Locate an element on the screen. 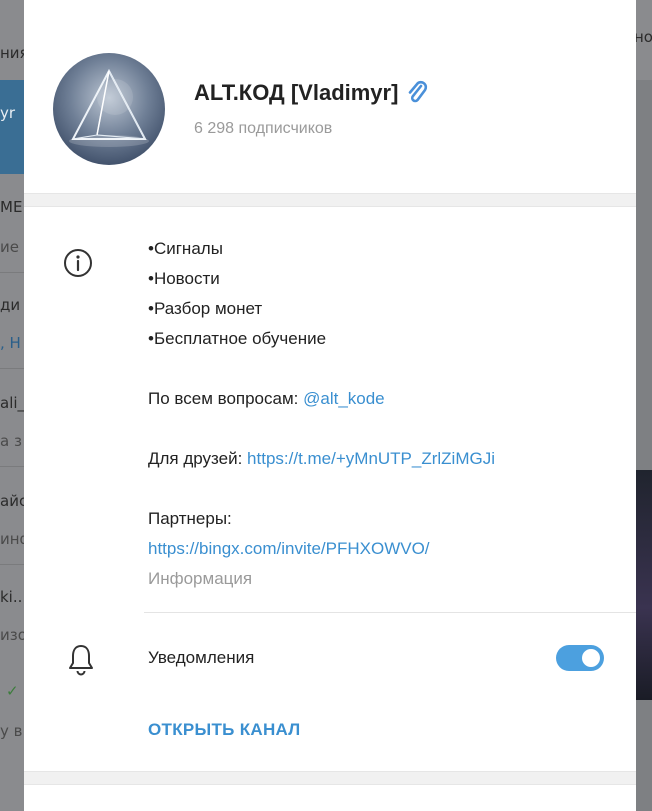 The height and width of the screenshot is (811, 652). notifications-toggle is located at coordinates (580, 658).